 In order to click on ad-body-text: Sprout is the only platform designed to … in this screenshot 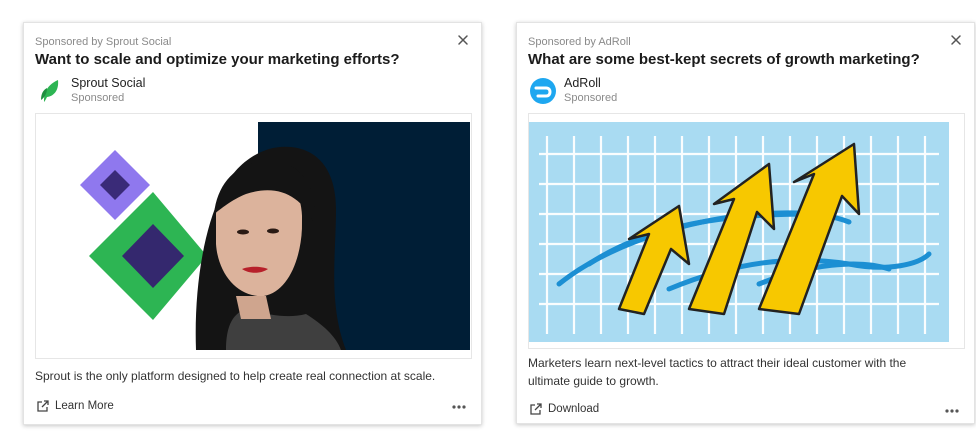, I will do `click(235, 376)`.